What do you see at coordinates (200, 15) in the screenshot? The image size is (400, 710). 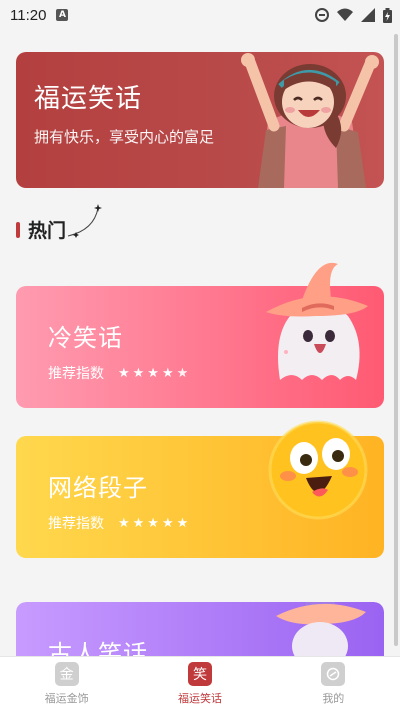 I see `status-bar: 11:20 A` at bounding box center [200, 15].